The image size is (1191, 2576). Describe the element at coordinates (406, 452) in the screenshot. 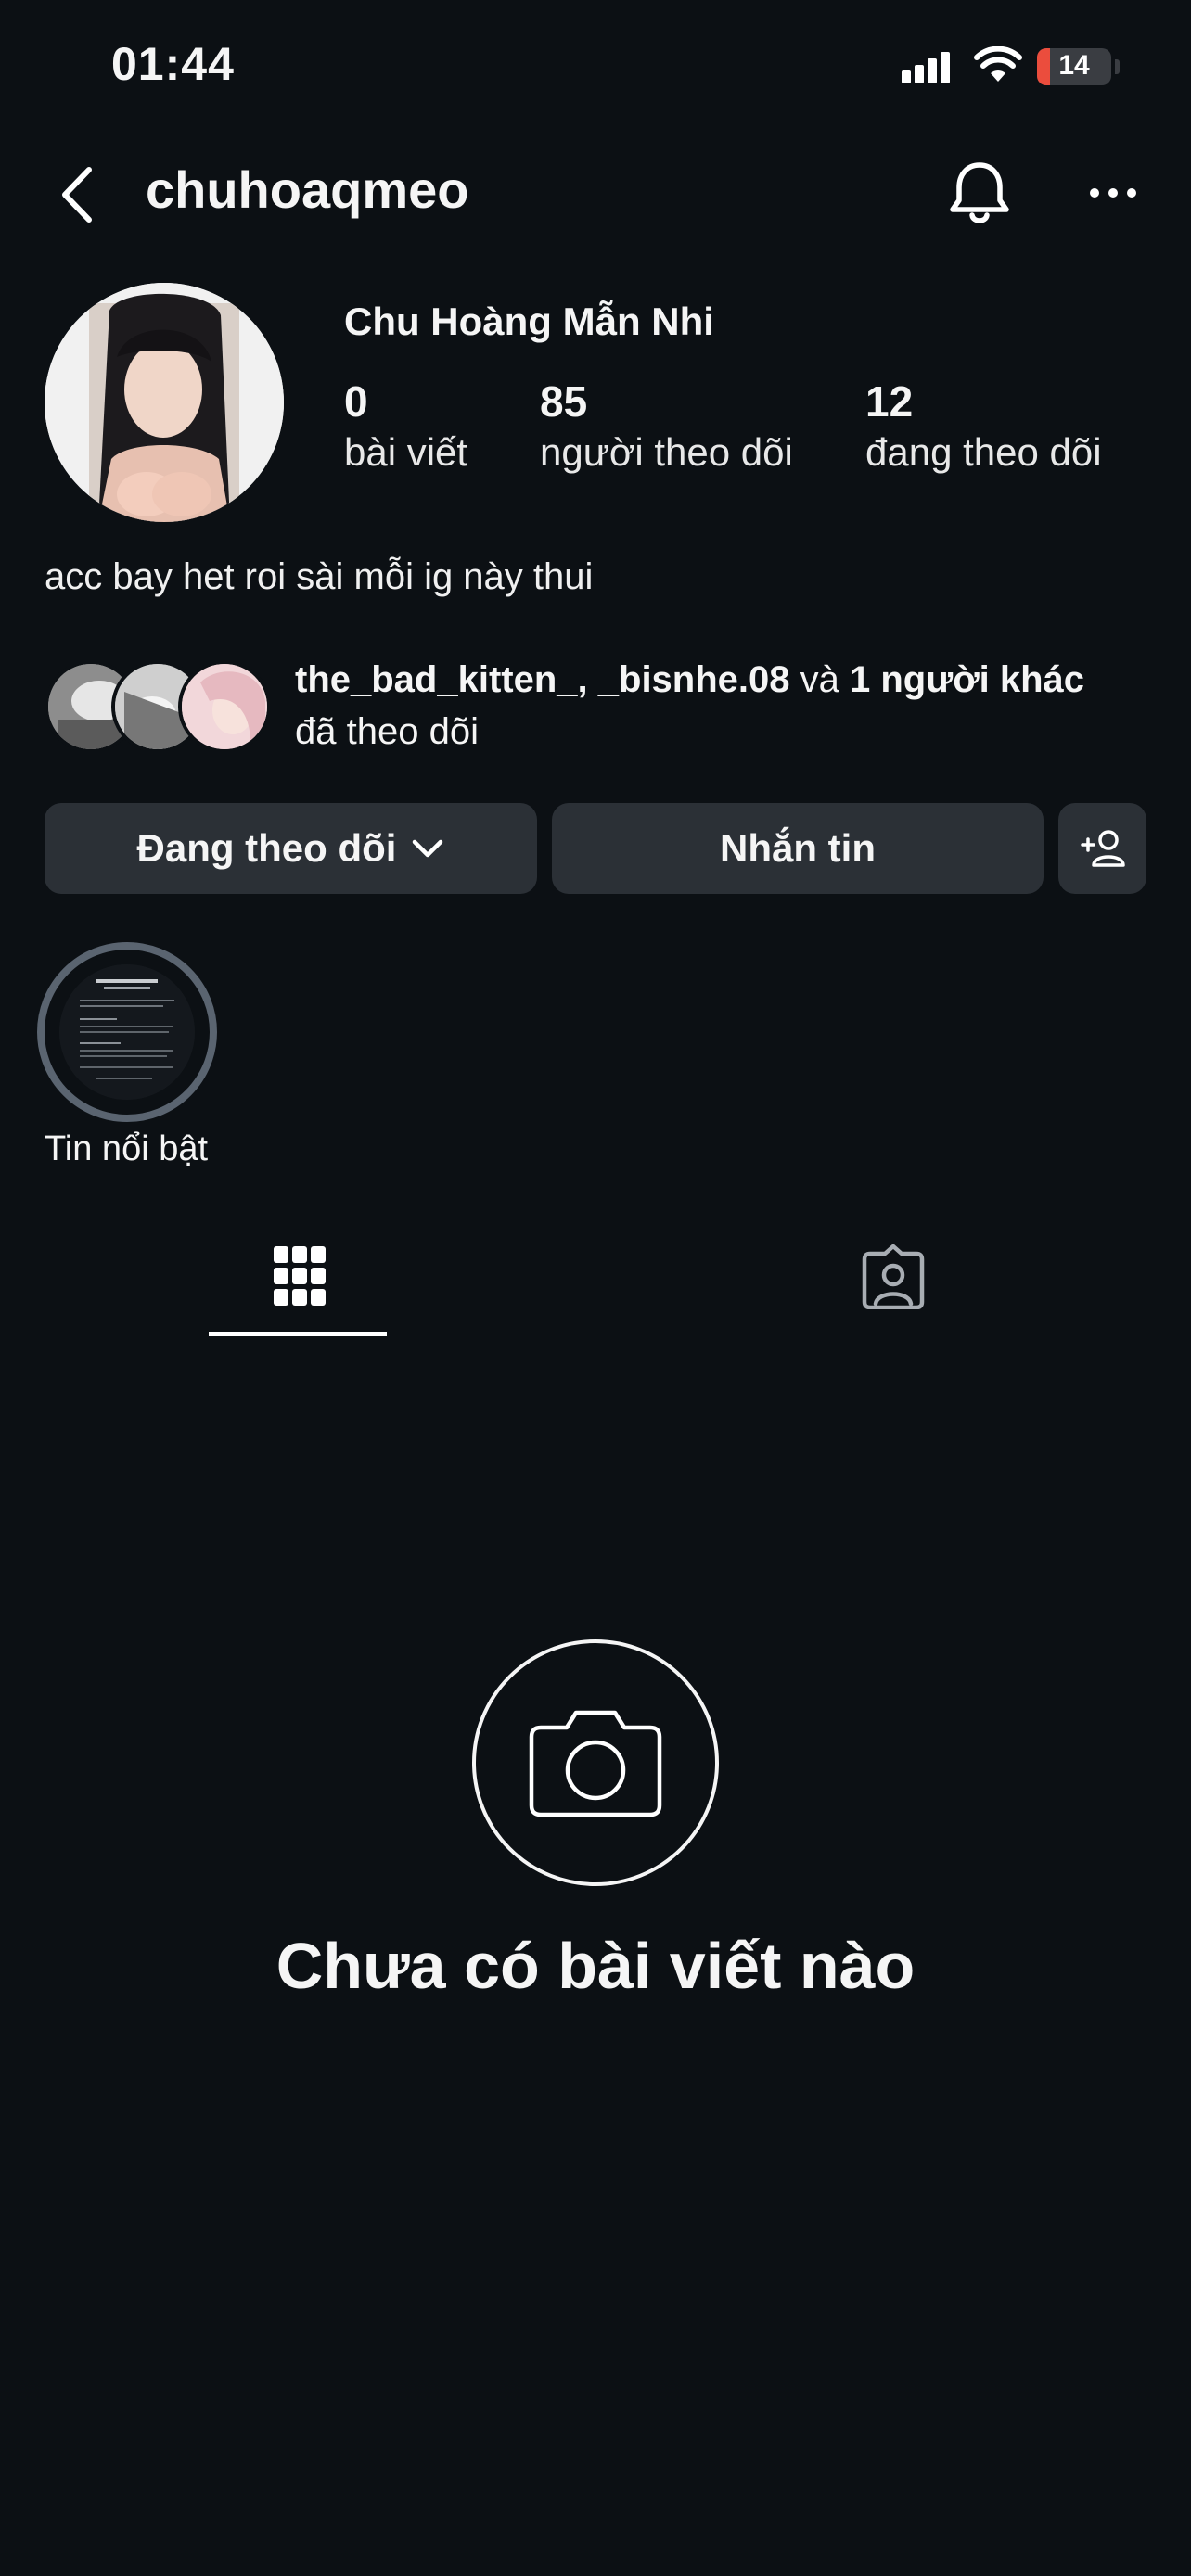

I see `stat-posts-label: bài viết` at that location.